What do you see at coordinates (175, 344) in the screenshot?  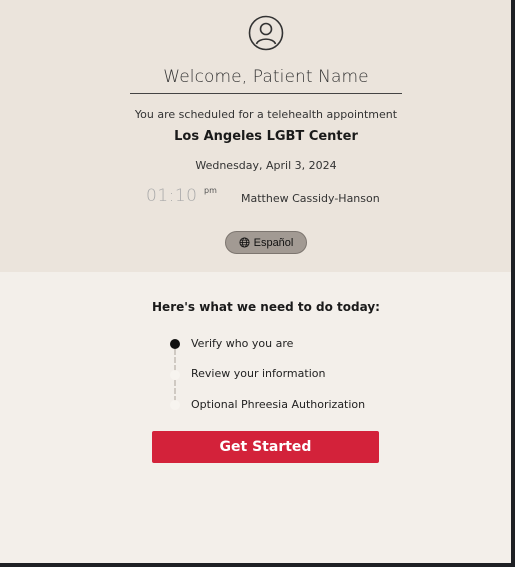 I see `step-current-indicator` at bounding box center [175, 344].